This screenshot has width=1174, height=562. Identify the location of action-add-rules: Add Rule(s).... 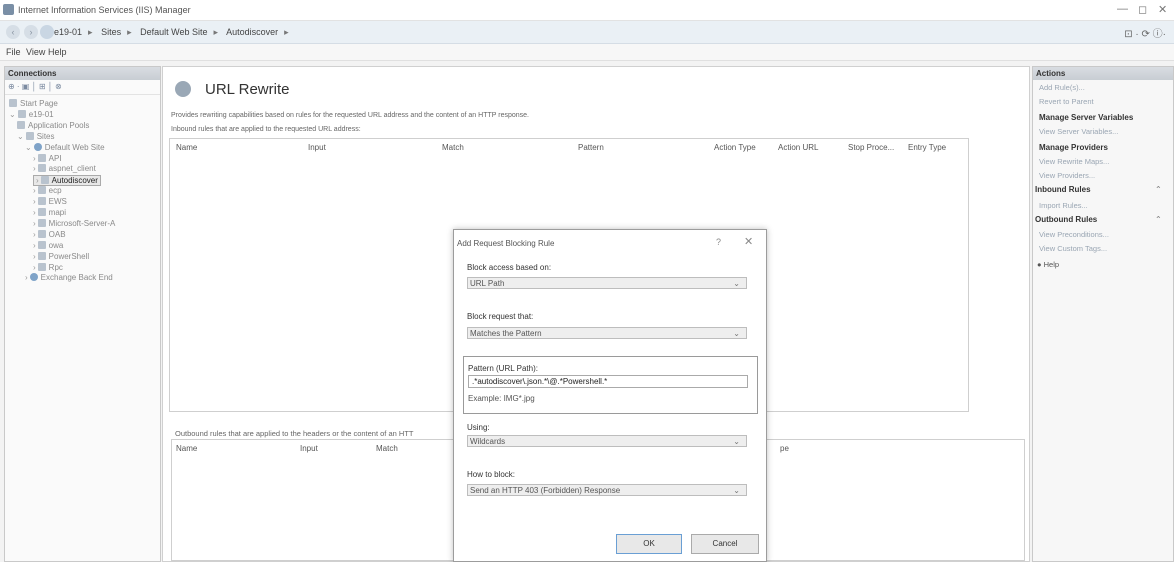
(1062, 87).